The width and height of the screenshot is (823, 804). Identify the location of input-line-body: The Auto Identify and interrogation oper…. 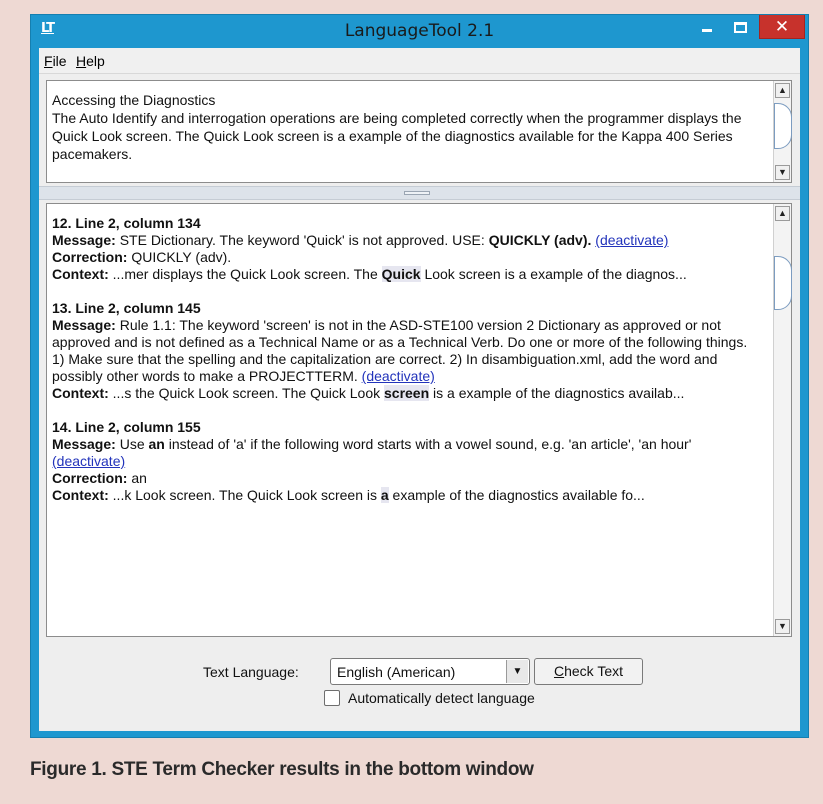
(397, 136).